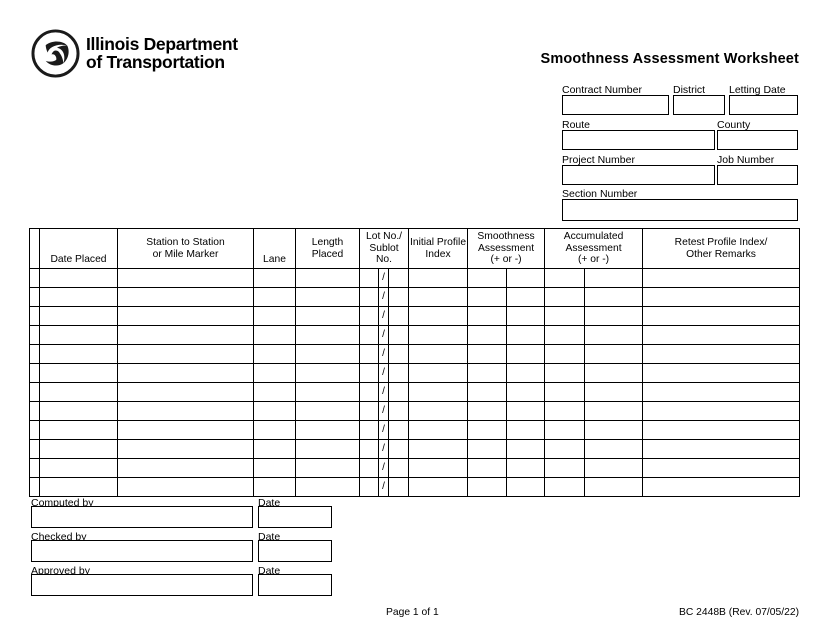 The height and width of the screenshot is (640, 829). I want to click on checked-by-date-input, so click(295, 551).